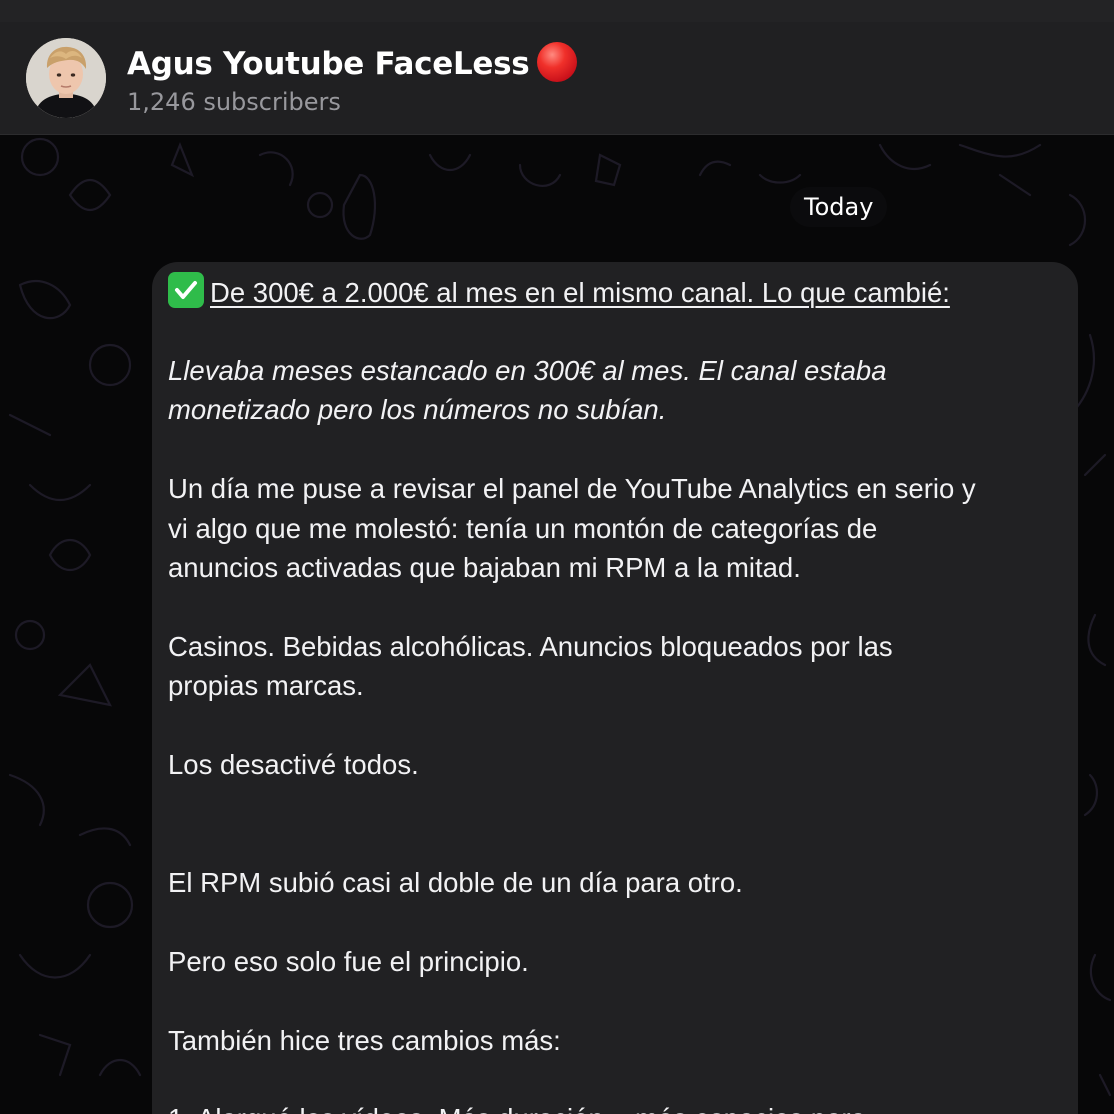 This screenshot has width=1114, height=1114. Describe the element at coordinates (234, 102) in the screenshot. I see `subscriber-count: 1,246 subscribers` at that location.